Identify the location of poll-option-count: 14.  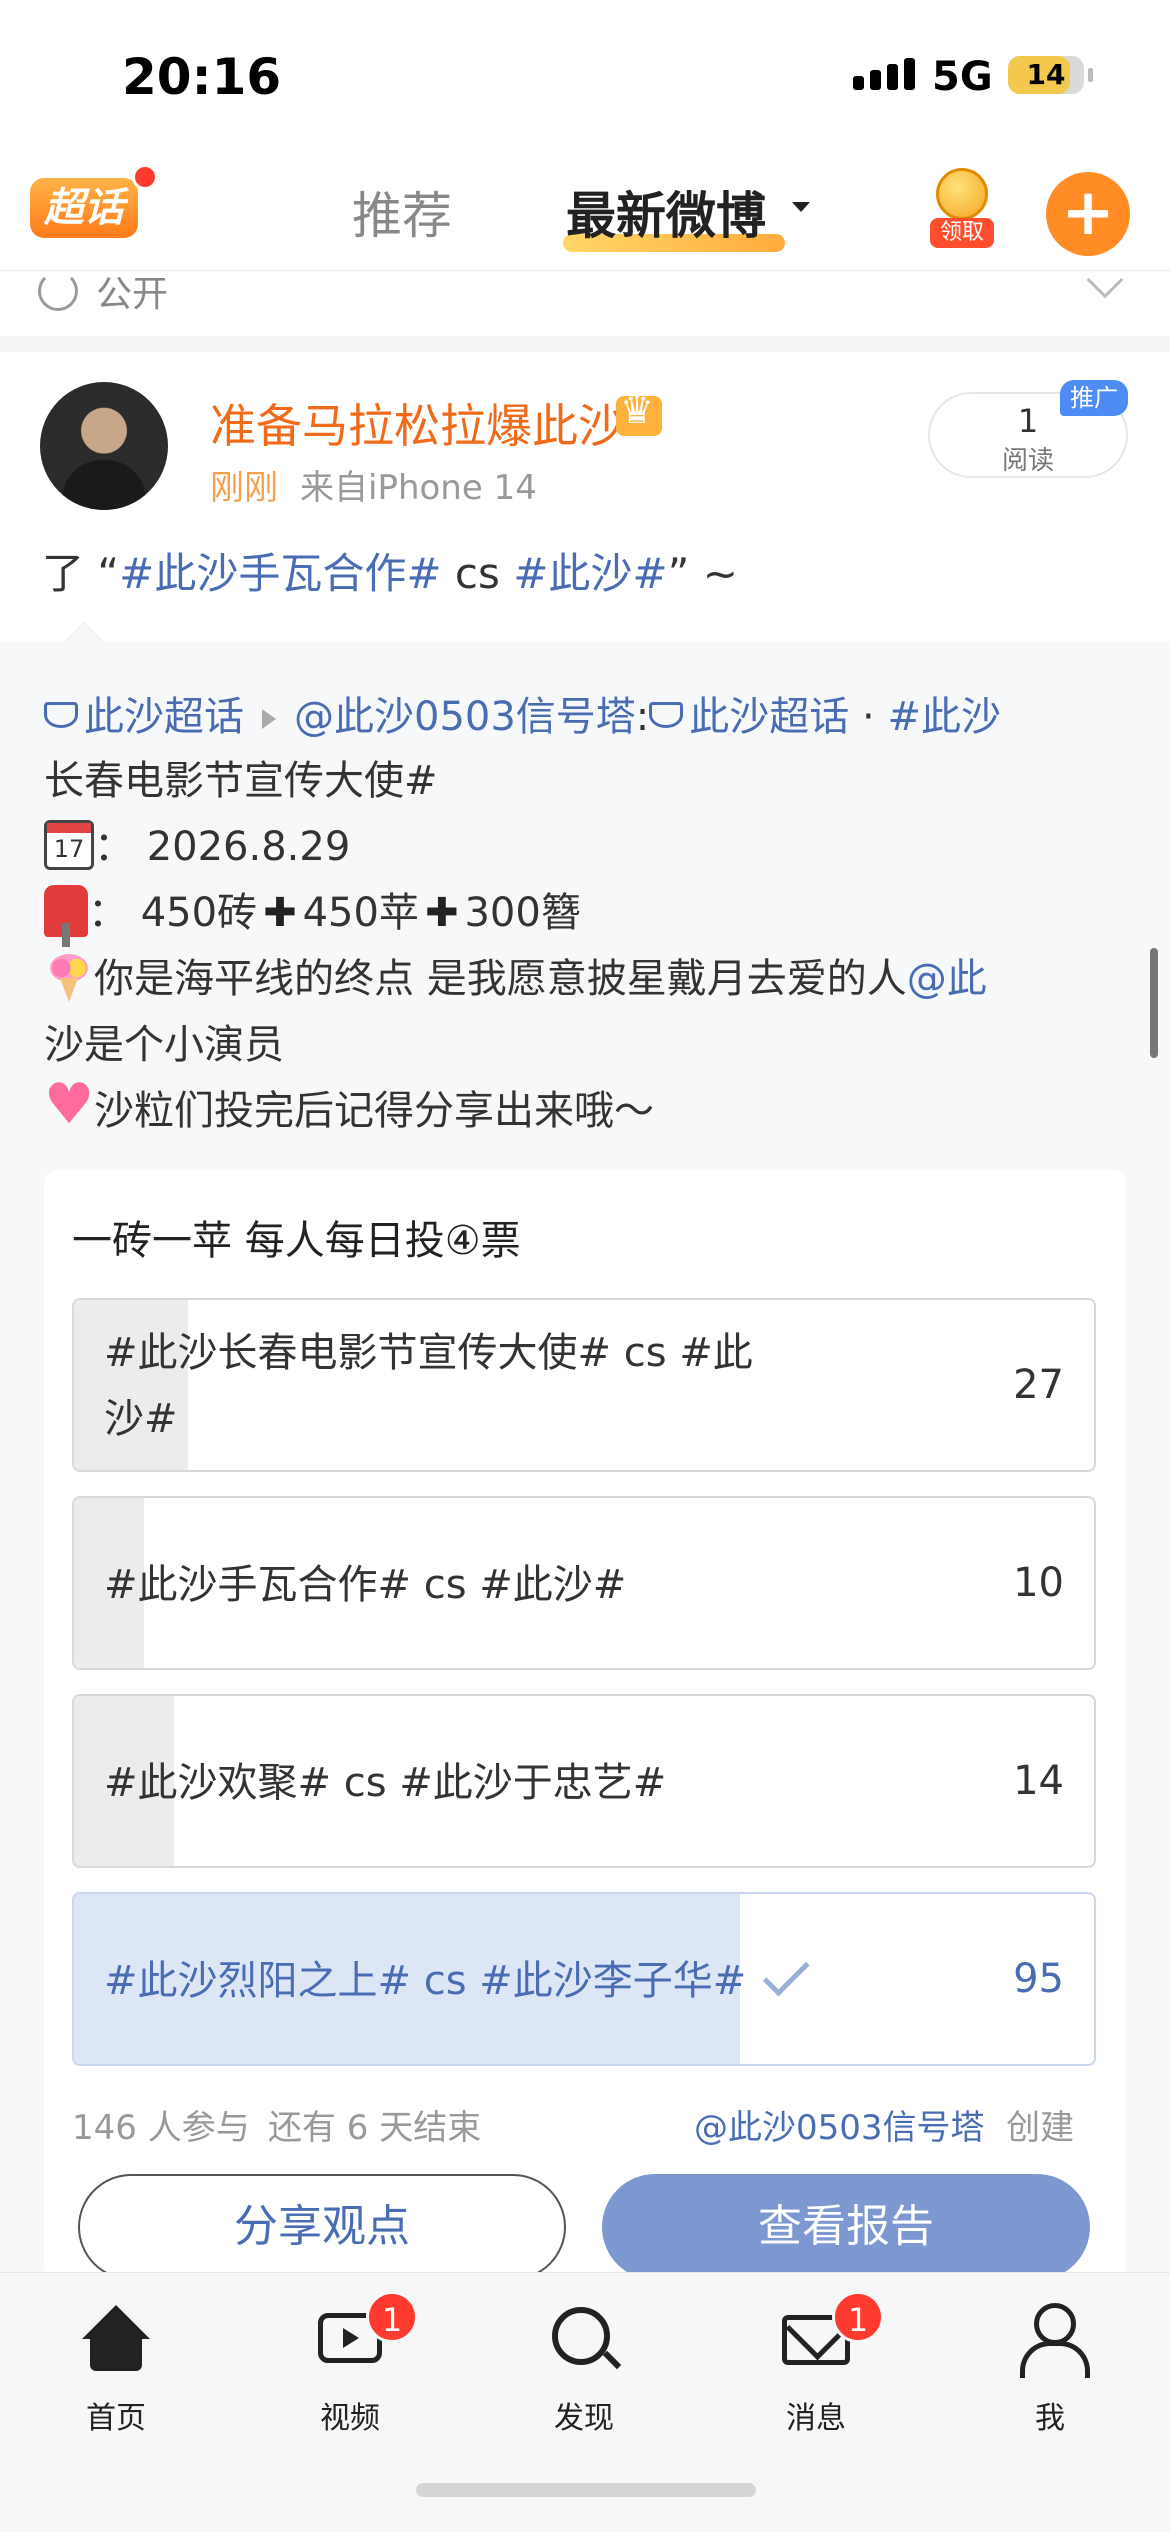
(1038, 1781).